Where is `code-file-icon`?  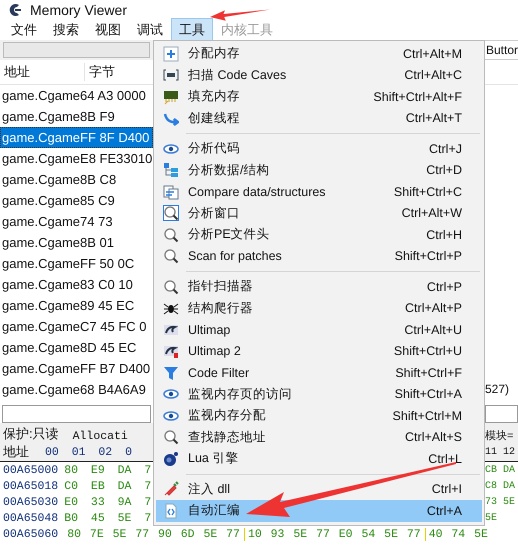
code-file-icon is located at coordinates (171, 510).